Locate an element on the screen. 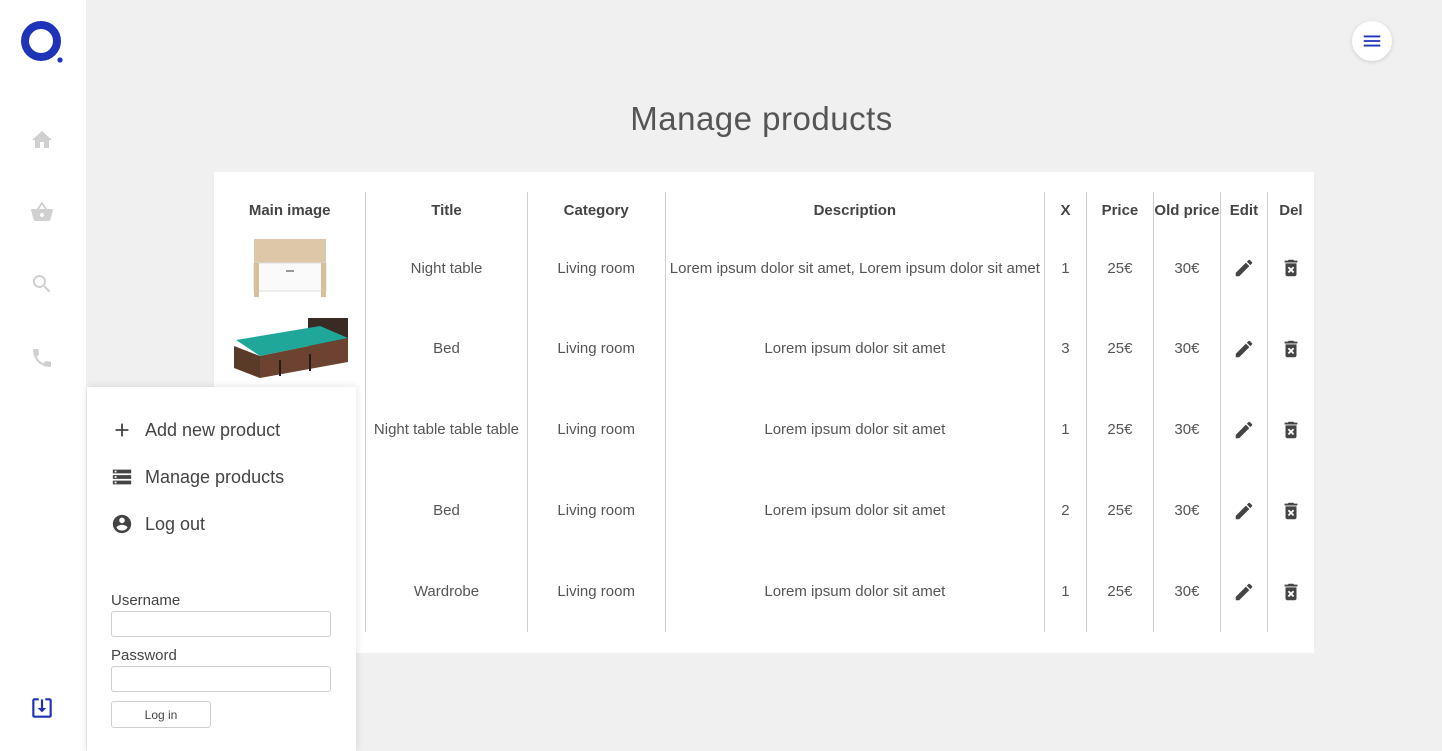 Image resolution: width=1442 pixels, height=751 pixels. list-icon is located at coordinates (122, 477).